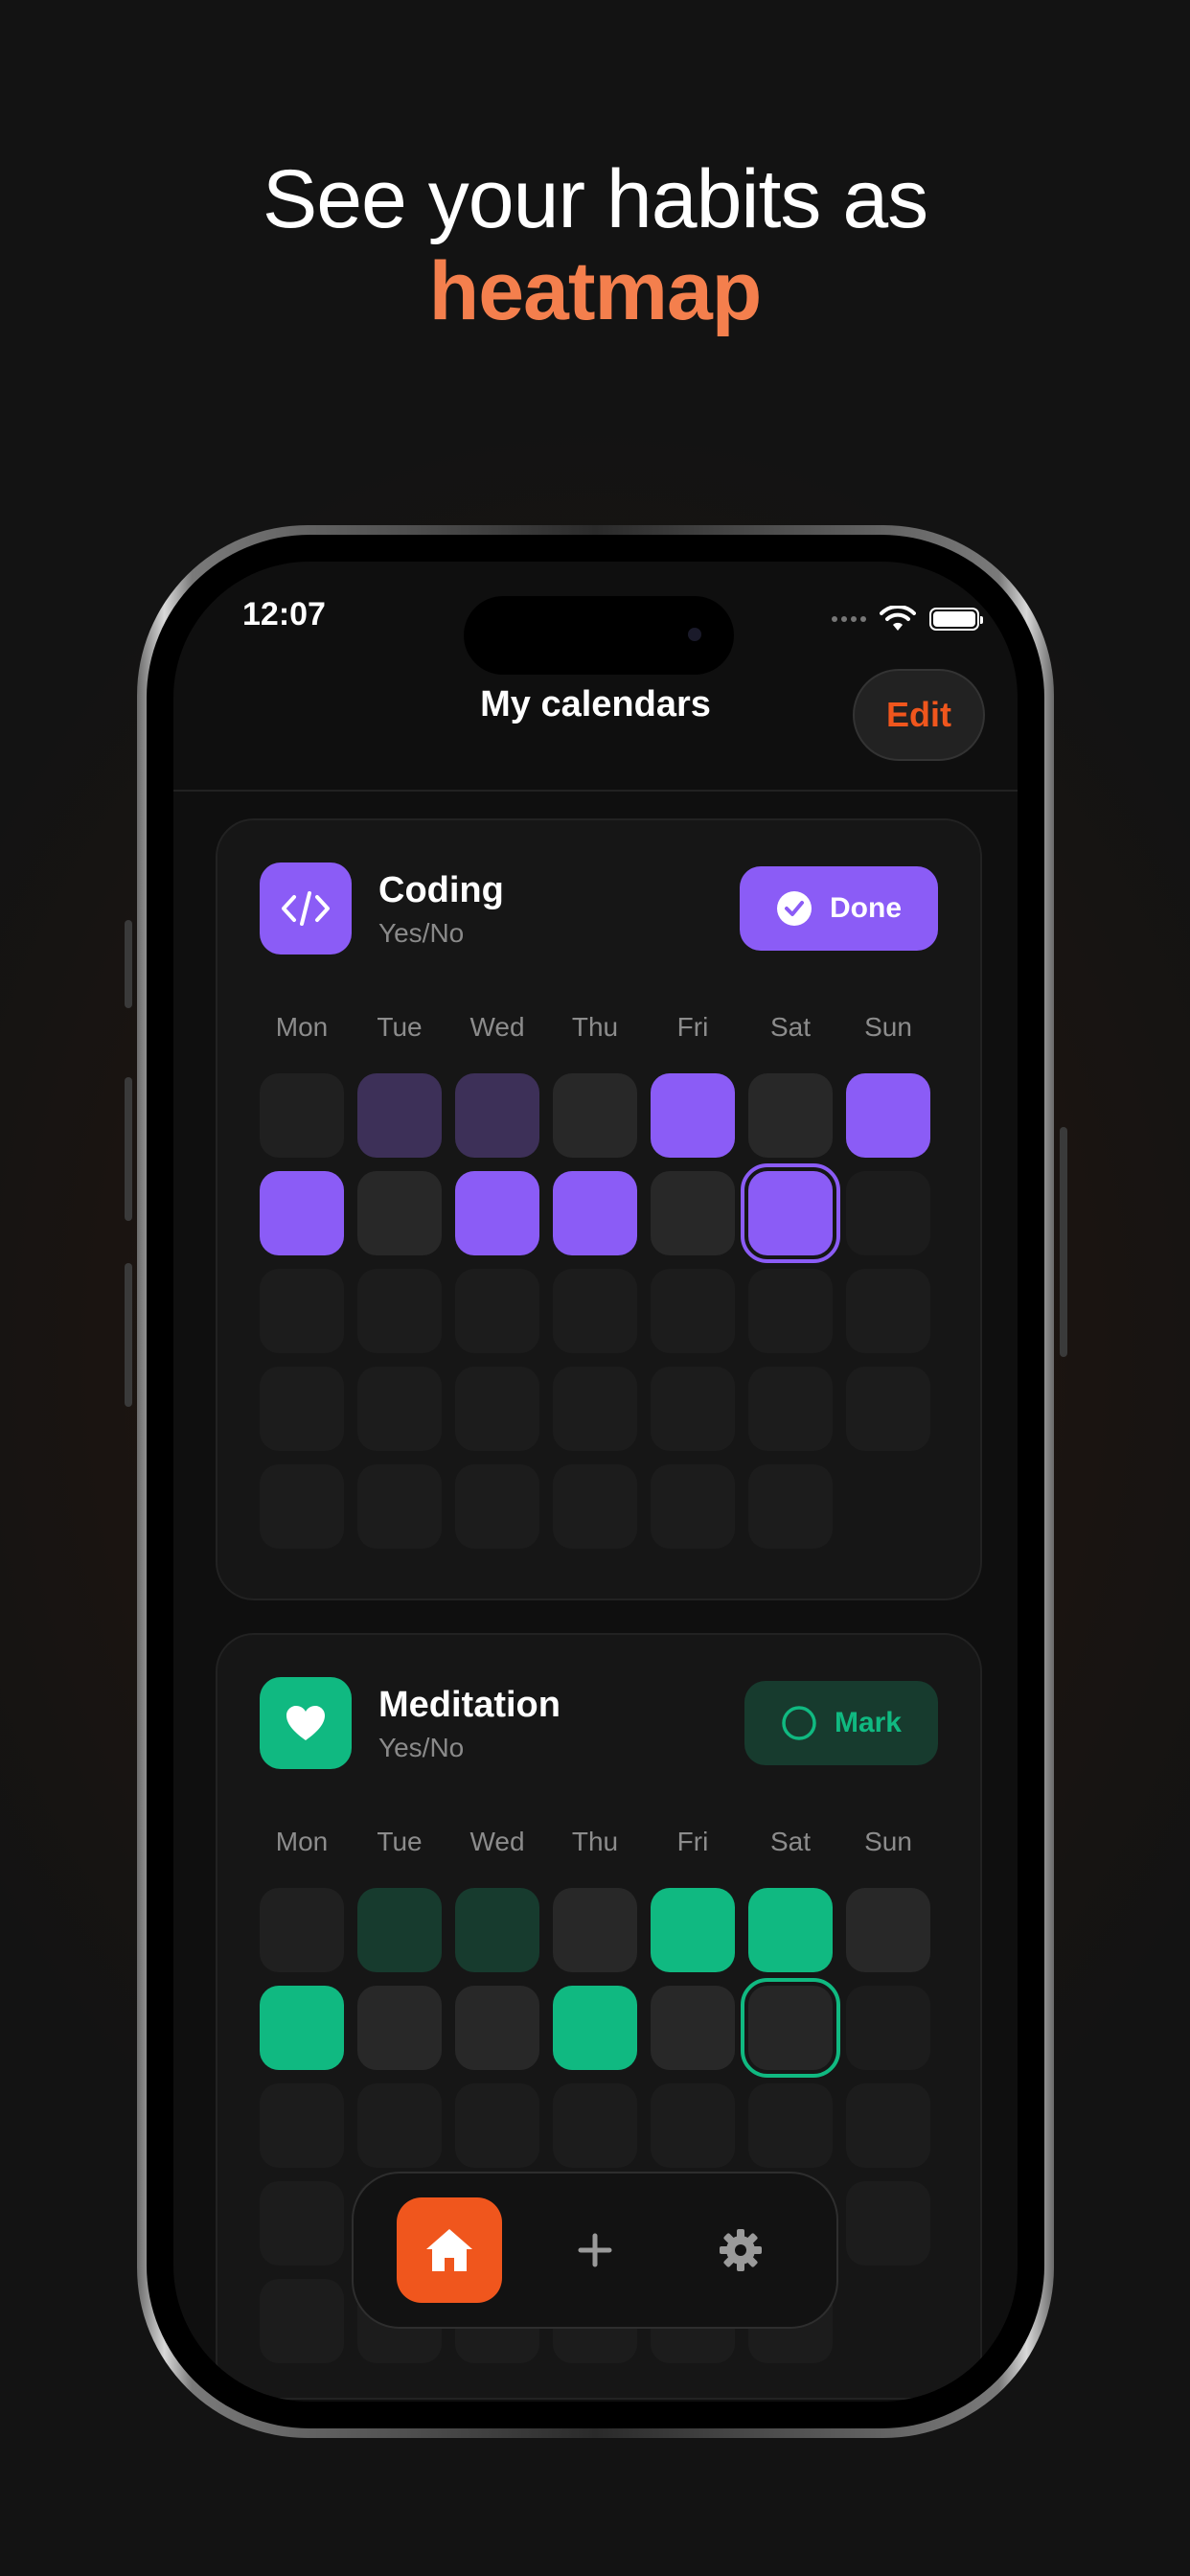  What do you see at coordinates (956, 619) in the screenshot?
I see `battery-icon` at bounding box center [956, 619].